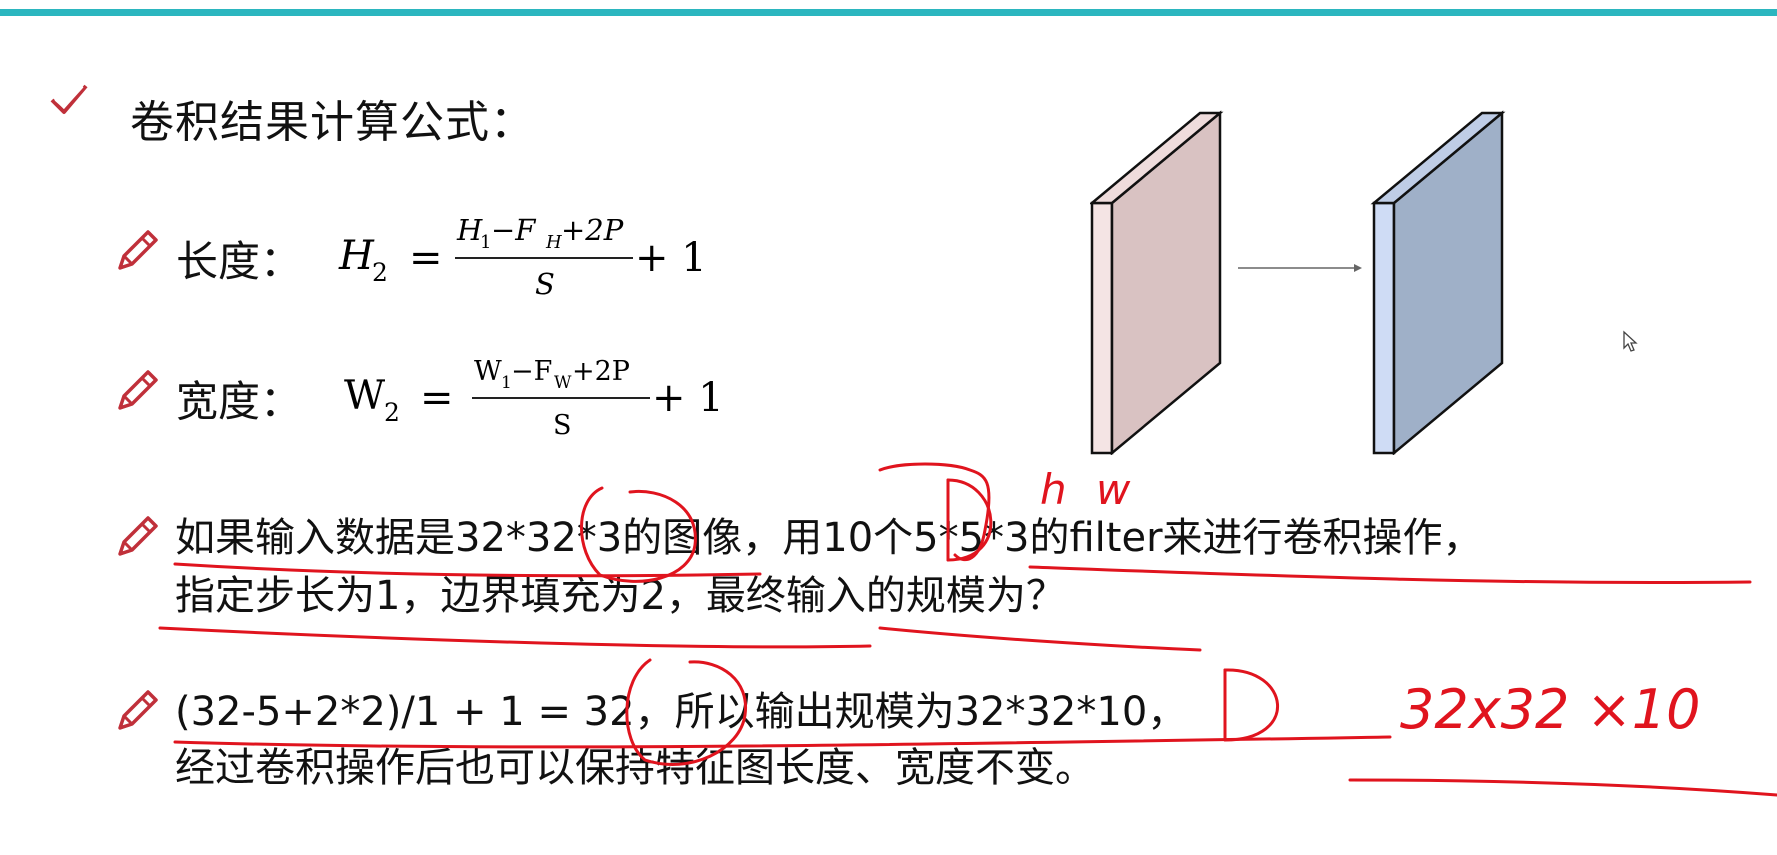  Describe the element at coordinates (332, 122) in the screenshot. I see `slide-heading: 卷积结果计算公式：` at that location.